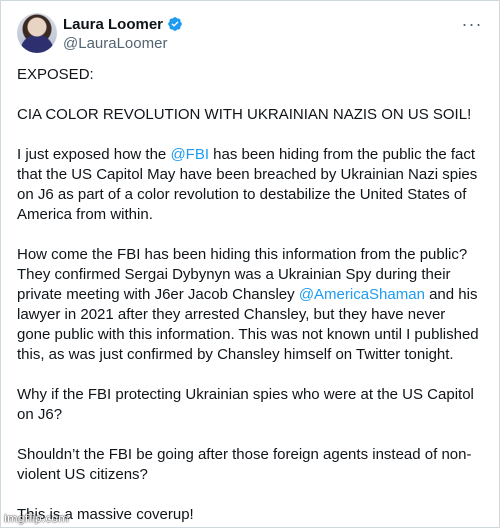  I want to click on mention-link: @FBI, so click(189, 154).